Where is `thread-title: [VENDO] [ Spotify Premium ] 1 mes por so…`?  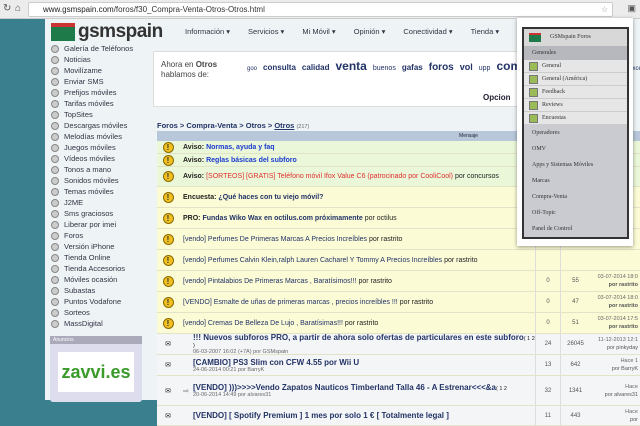 thread-title: [VENDO] [ Spotify Premium ] 1 mes por so… is located at coordinates (364, 415).